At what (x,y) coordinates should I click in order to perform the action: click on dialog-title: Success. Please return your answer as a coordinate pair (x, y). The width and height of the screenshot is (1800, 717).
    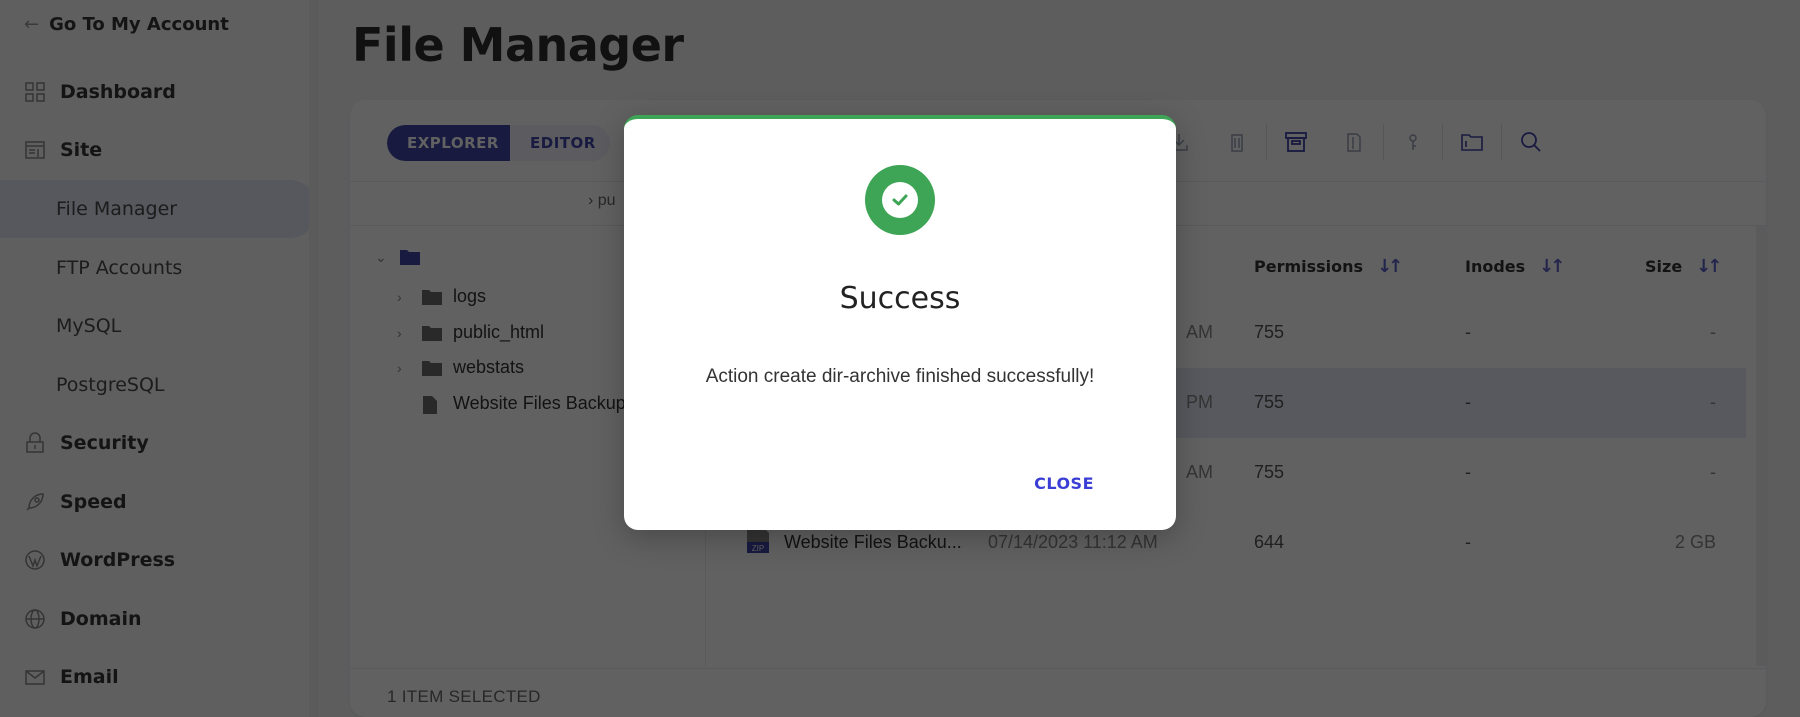
    Looking at the image, I should click on (900, 298).